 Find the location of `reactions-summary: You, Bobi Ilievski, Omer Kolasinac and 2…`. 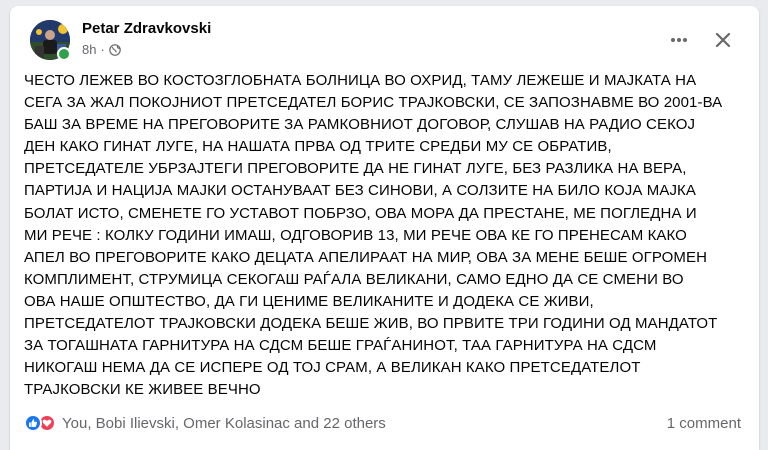

reactions-summary: You, Bobi Ilievski, Omer Kolasinac and 2… is located at coordinates (205, 423).